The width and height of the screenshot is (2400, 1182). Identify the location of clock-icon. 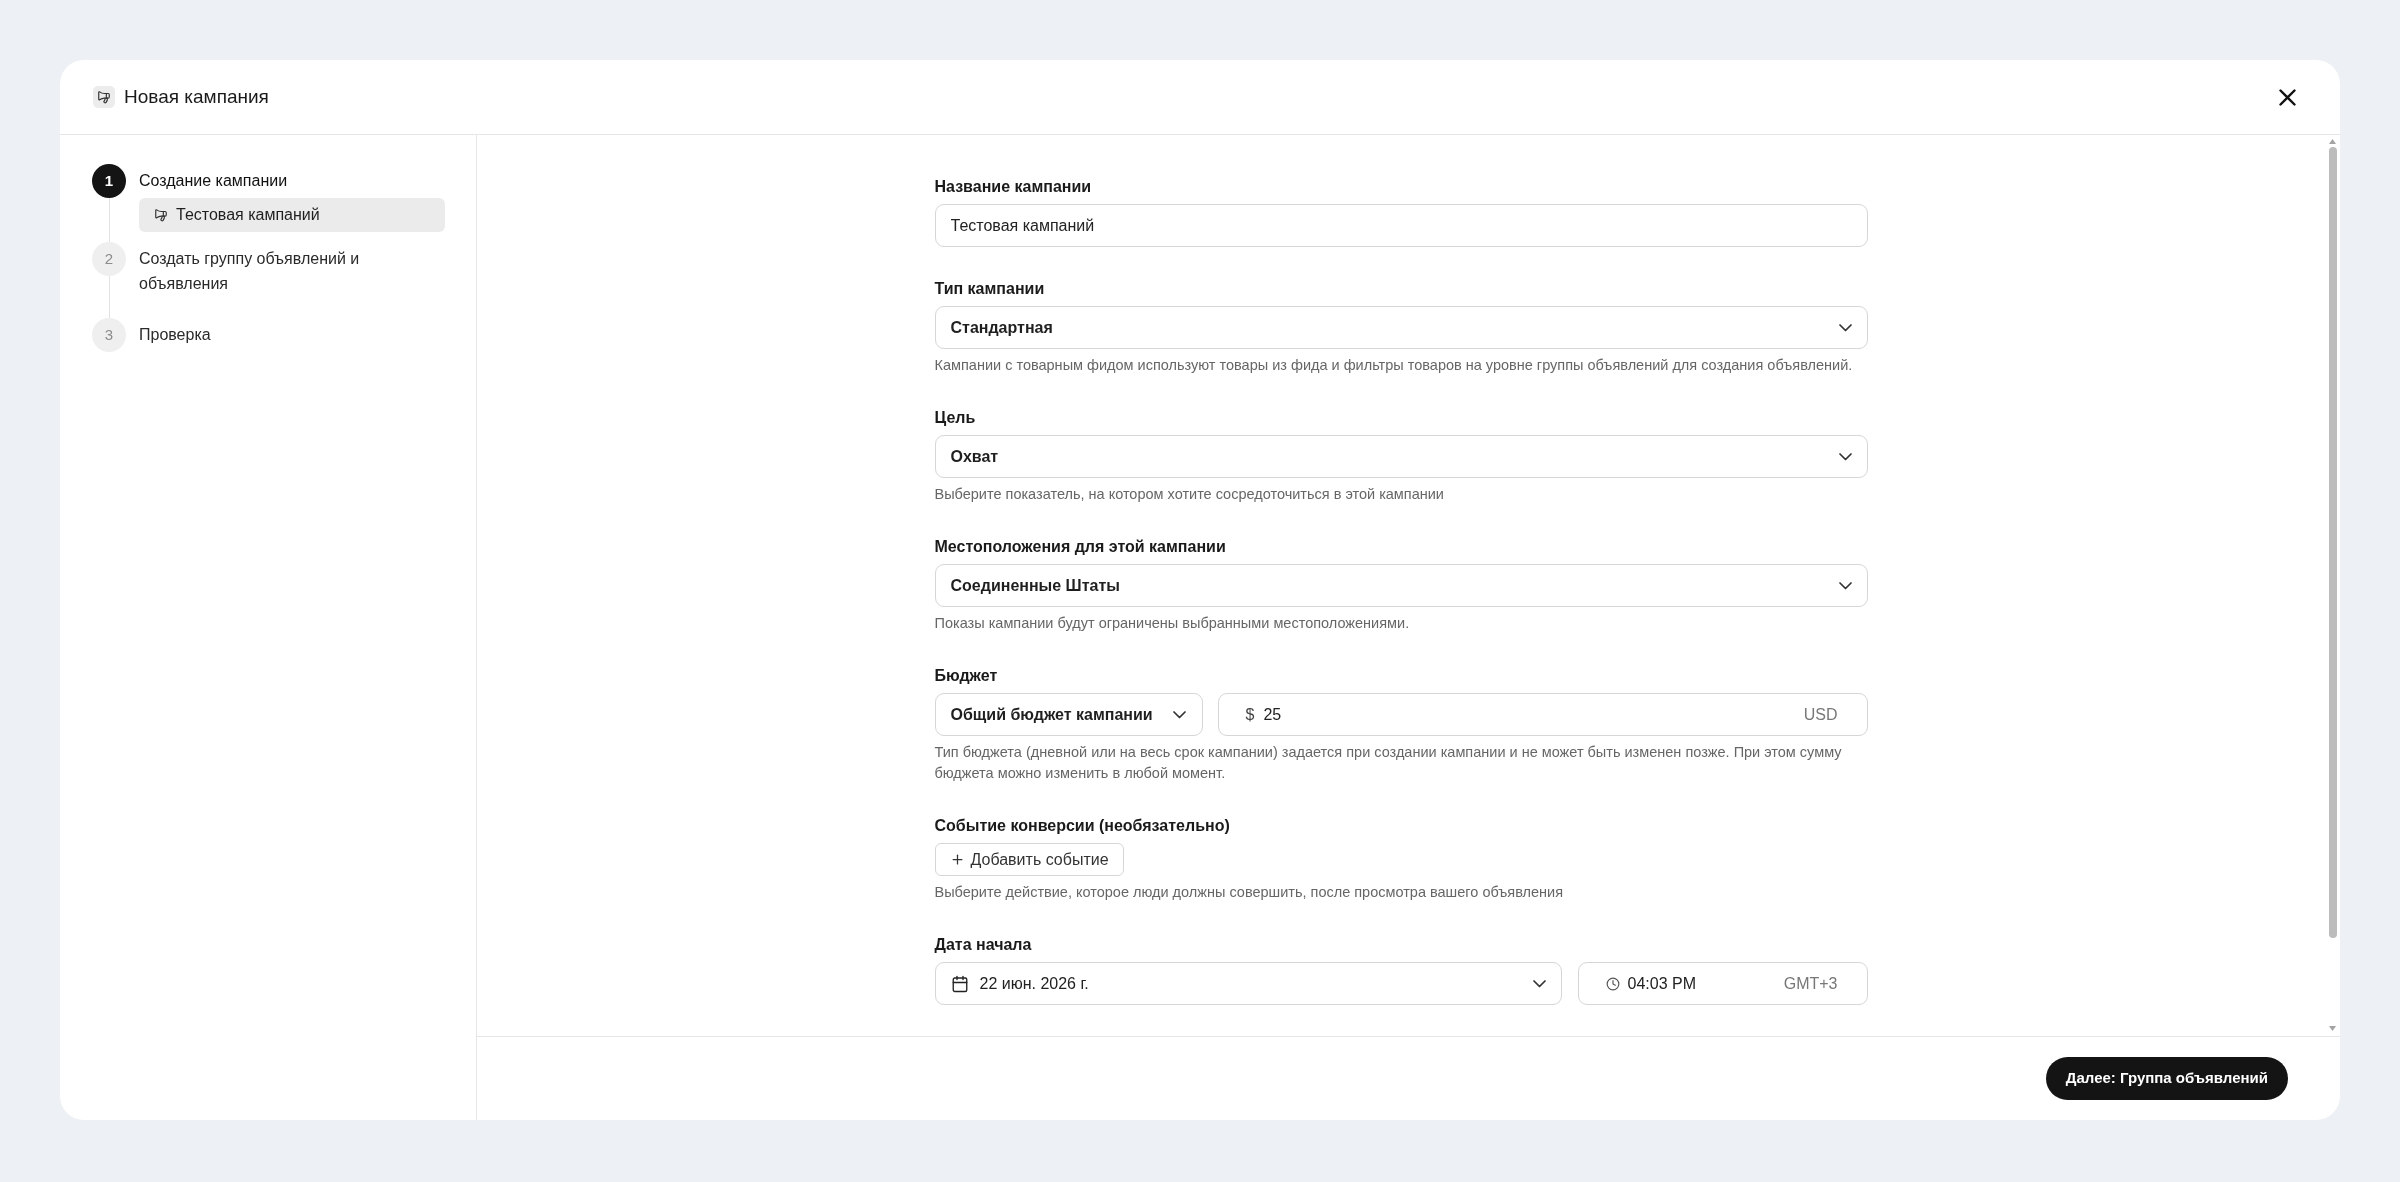
(1612, 983).